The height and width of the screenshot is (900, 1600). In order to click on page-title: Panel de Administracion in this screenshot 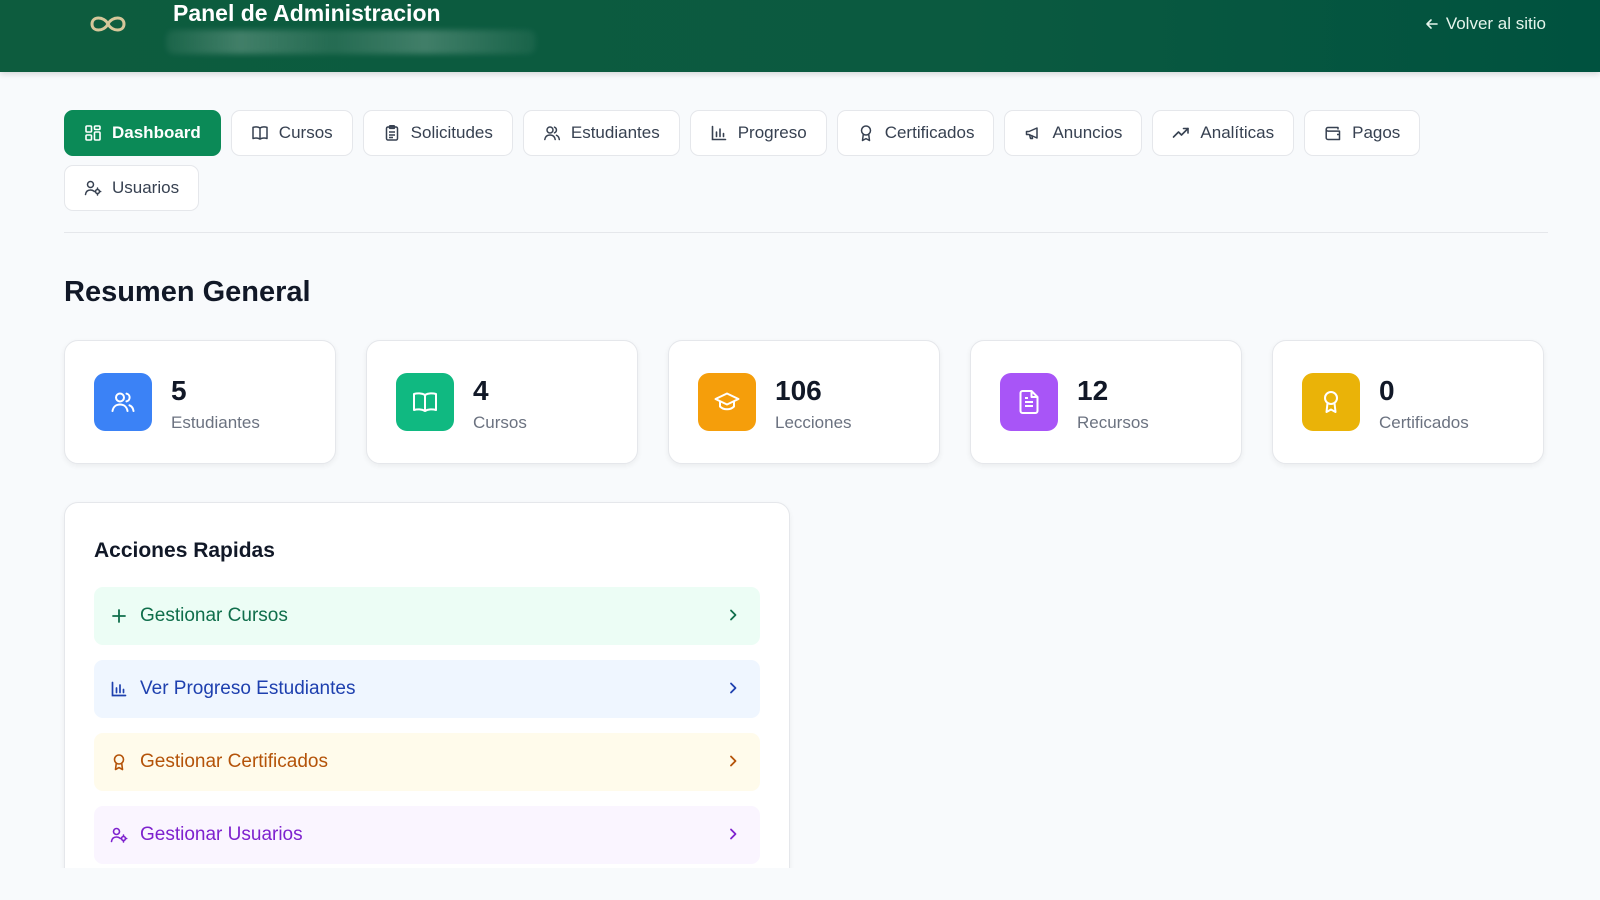, I will do `click(307, 13)`.